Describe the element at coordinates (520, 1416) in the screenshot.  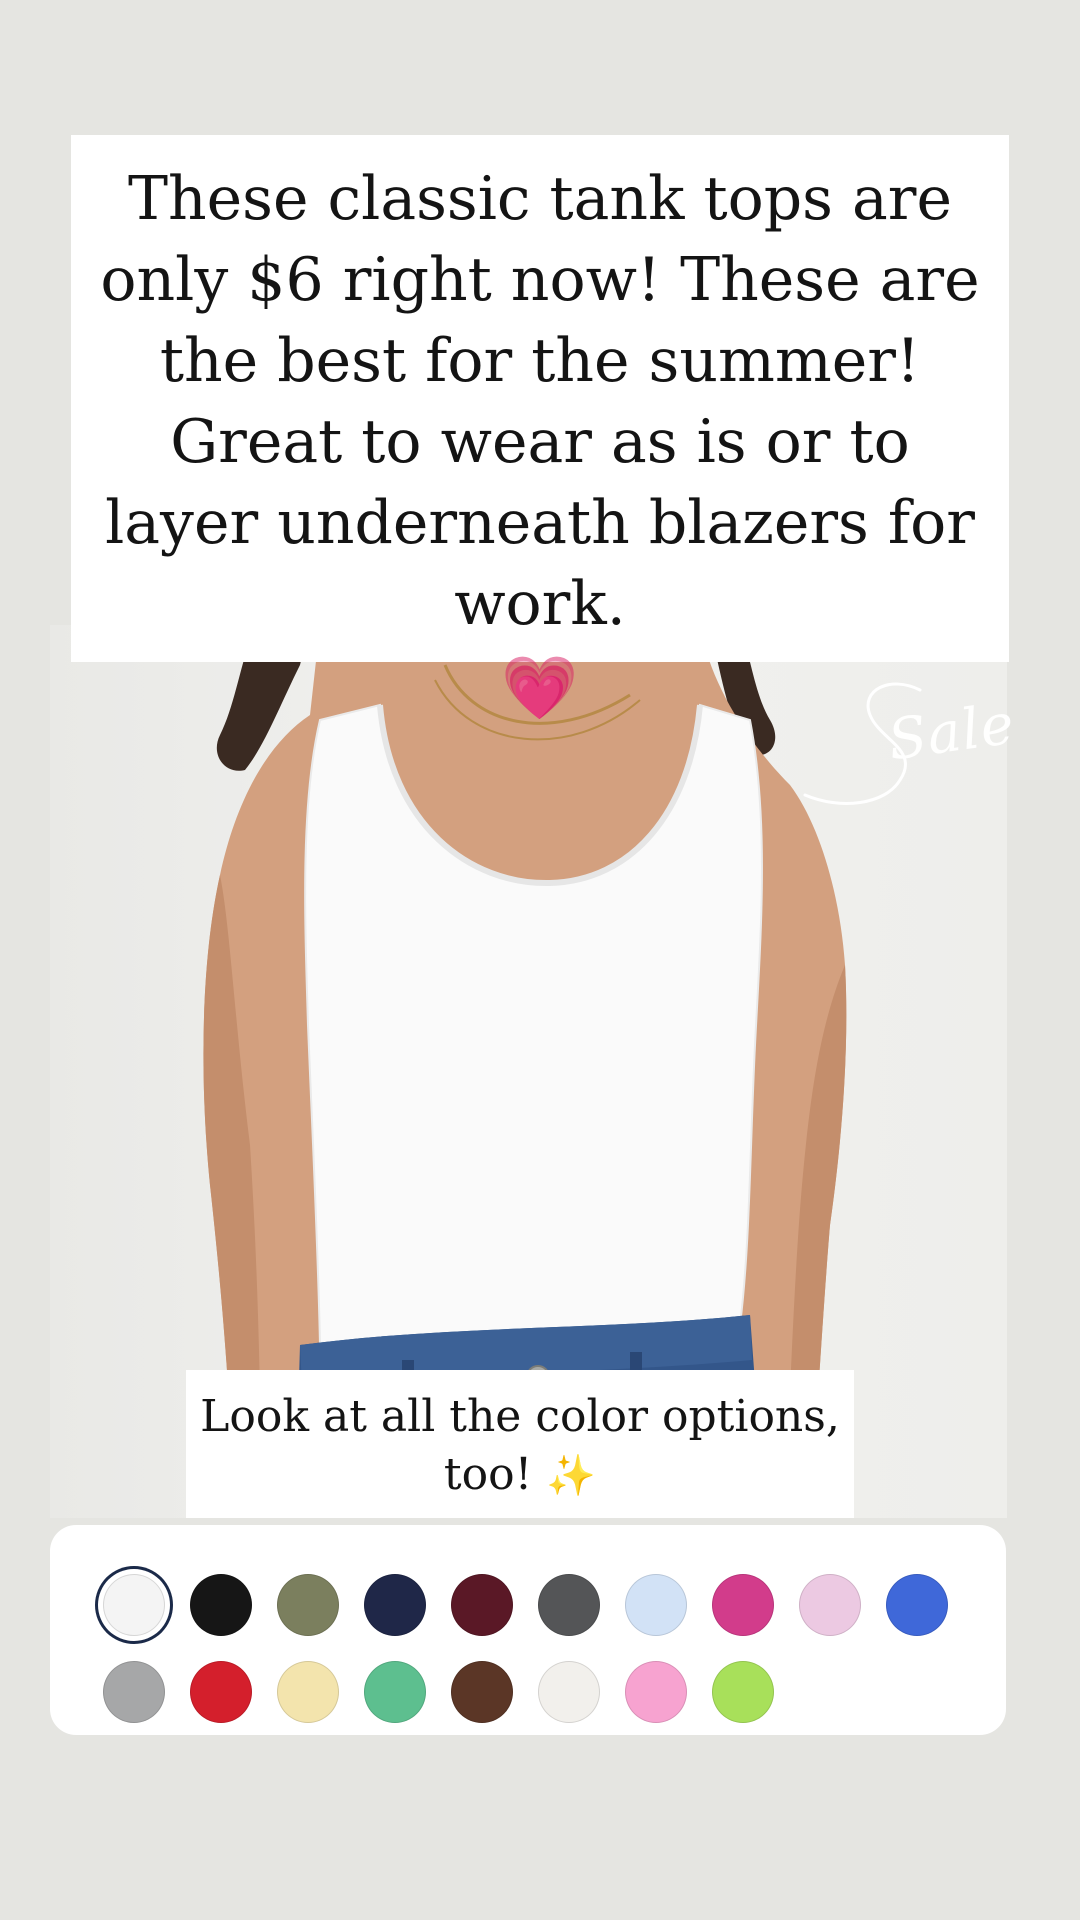
I see `caption-bottom-line1: Look at all the color options,` at that location.